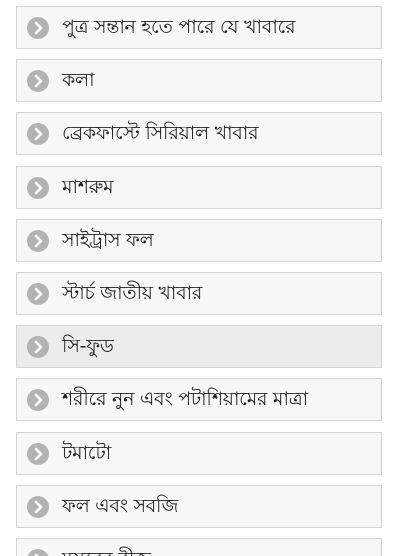 The image size is (400, 556). Describe the element at coordinates (132, 293) in the screenshot. I see `list-item-label: স্টার্চ জাতীয় খাবার` at that location.